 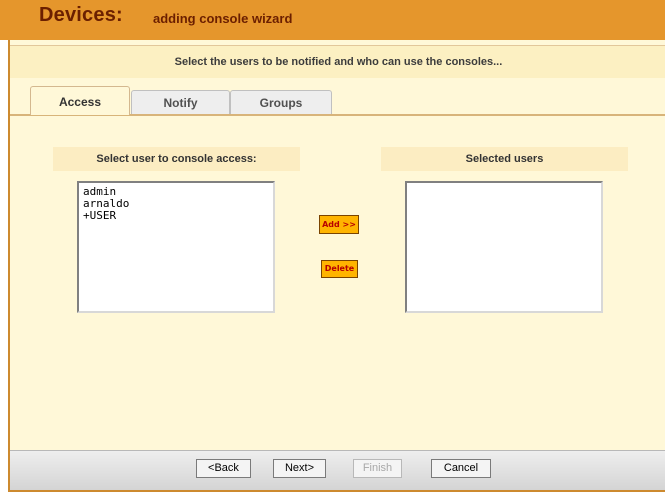 What do you see at coordinates (337, 471) in the screenshot?
I see `wizard-footer: <Back Next> Finish Cancel` at bounding box center [337, 471].